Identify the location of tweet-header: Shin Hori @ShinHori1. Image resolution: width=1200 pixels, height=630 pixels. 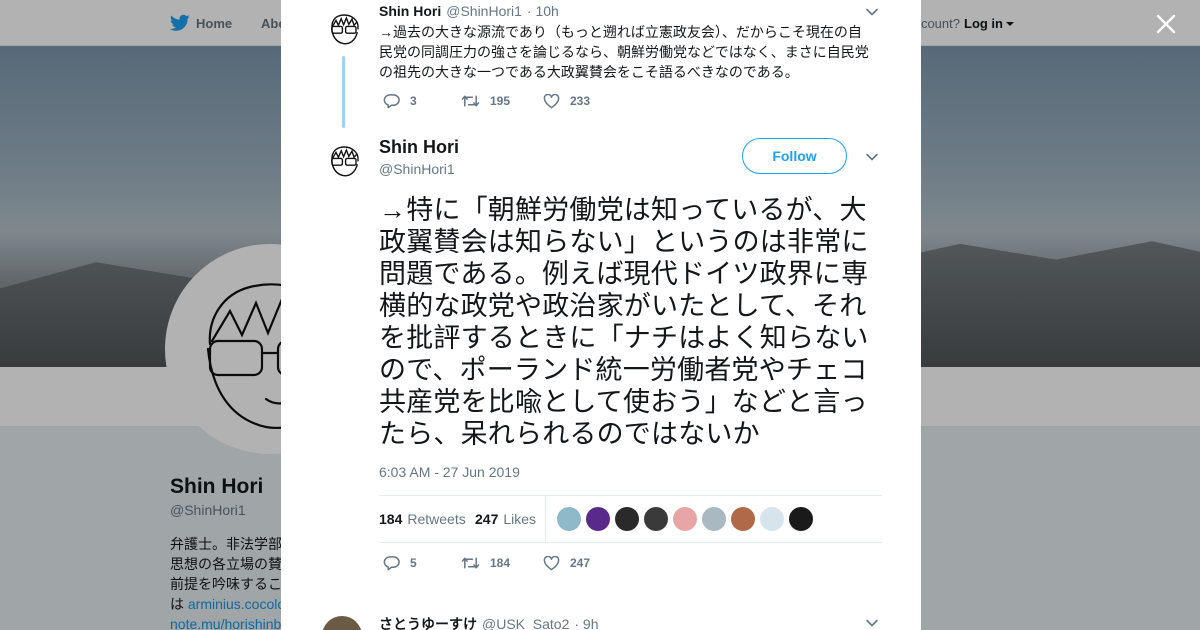
(419, 157).